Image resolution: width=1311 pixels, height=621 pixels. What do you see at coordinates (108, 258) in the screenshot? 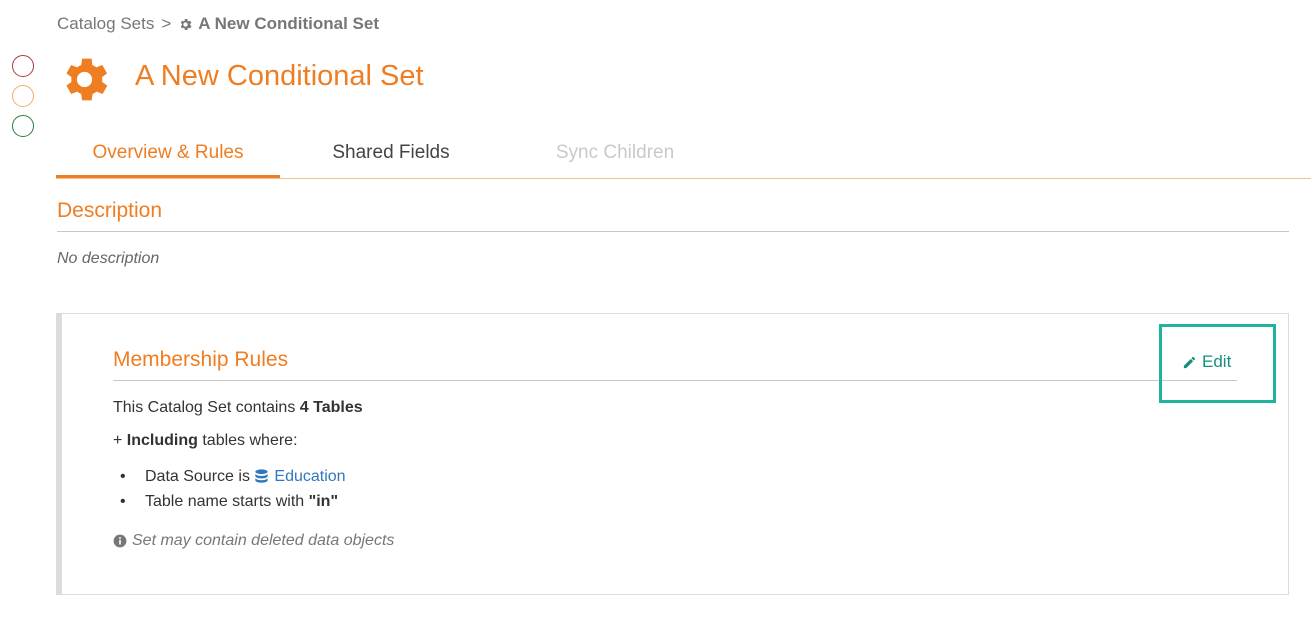
I see `description-text: No description` at bounding box center [108, 258].